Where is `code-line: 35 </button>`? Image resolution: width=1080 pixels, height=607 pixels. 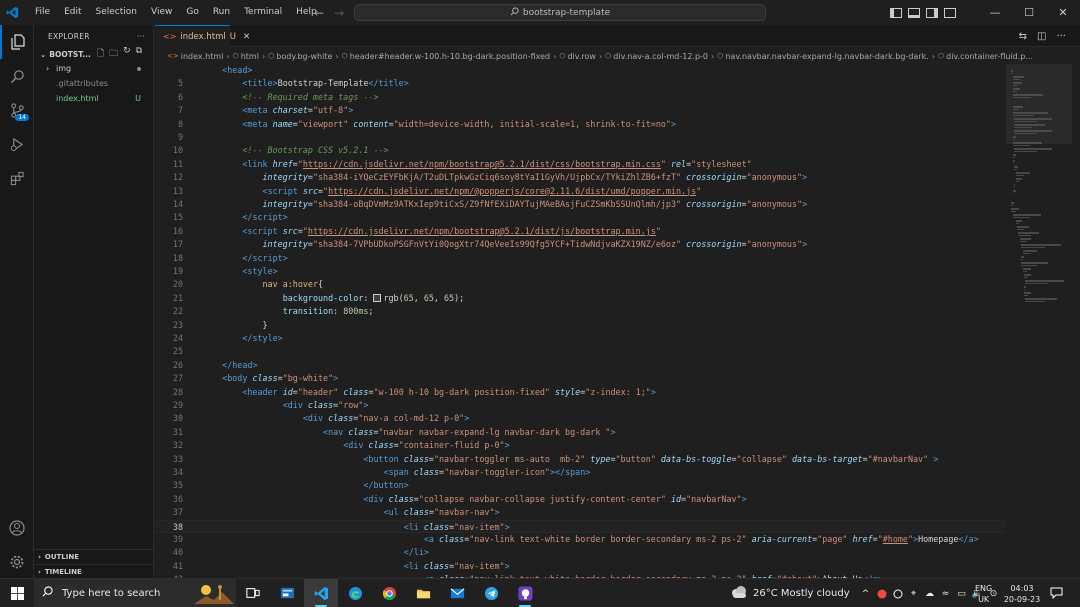
code-line: 35 </button> is located at coordinates (580, 485).